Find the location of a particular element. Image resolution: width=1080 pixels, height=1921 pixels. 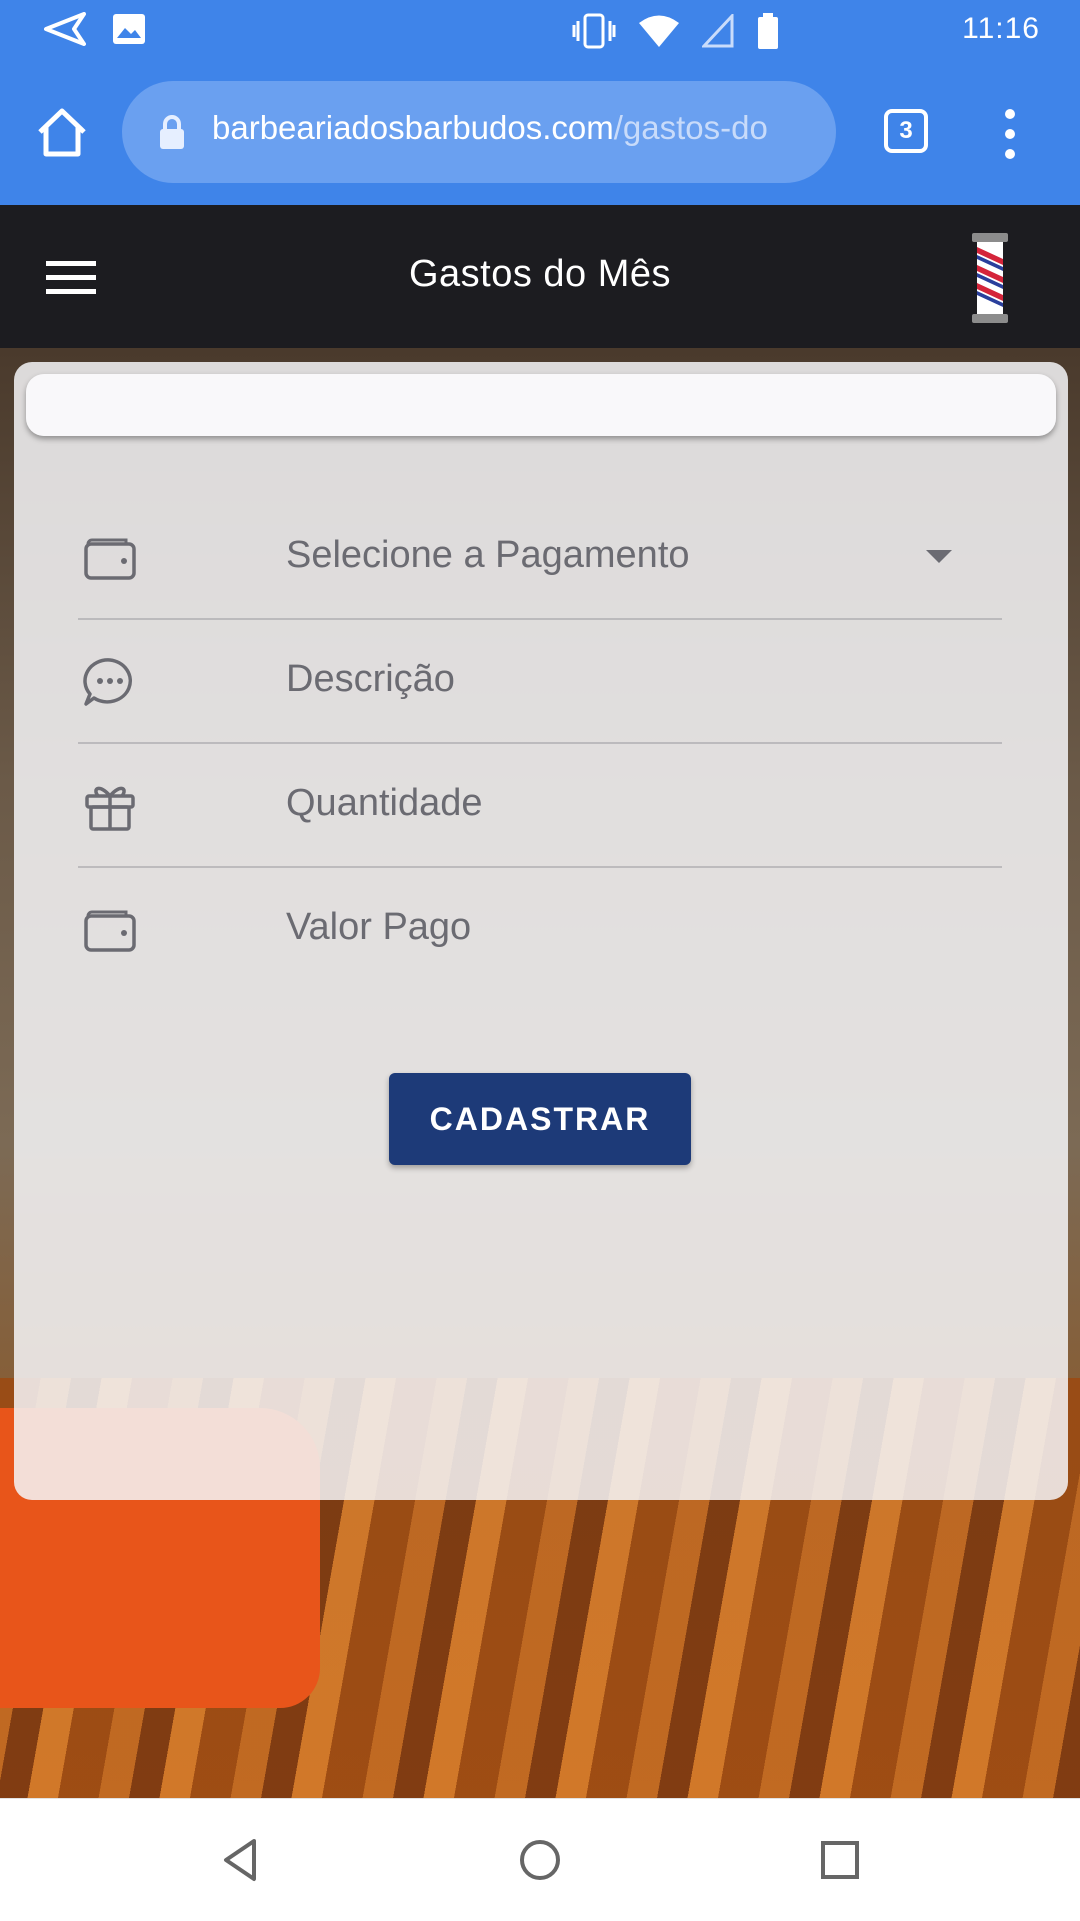

wifi-icon is located at coordinates (659, 31).